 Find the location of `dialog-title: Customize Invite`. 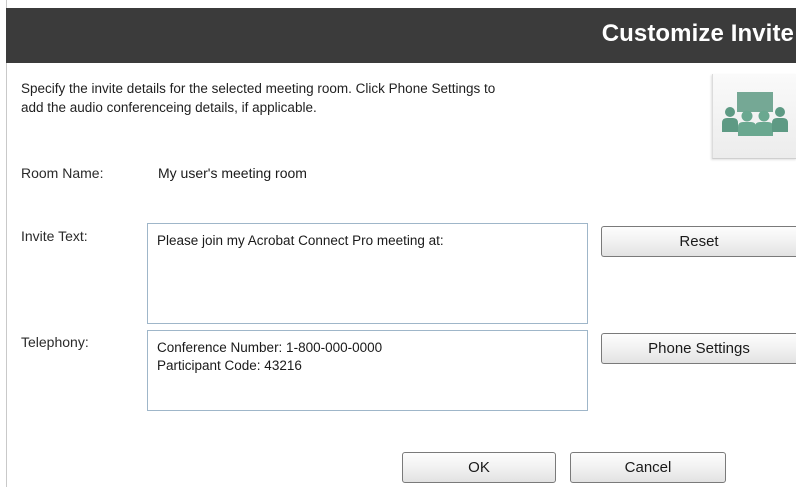

dialog-title: Customize Invite is located at coordinates (697, 33).